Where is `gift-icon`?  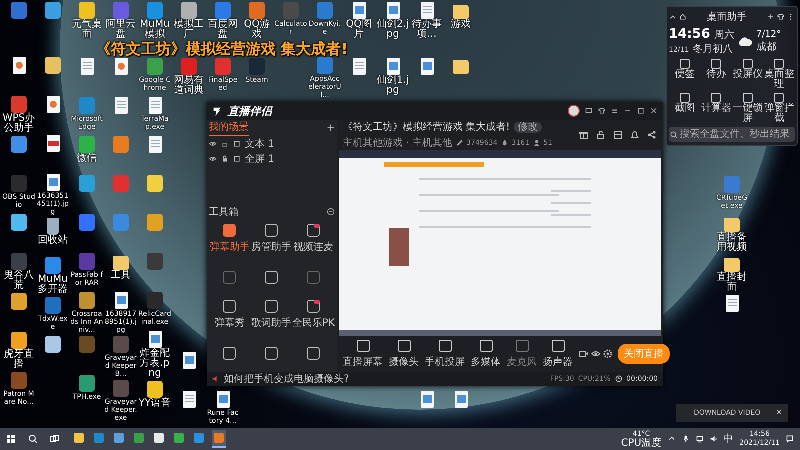 gift-icon is located at coordinates (584, 135).